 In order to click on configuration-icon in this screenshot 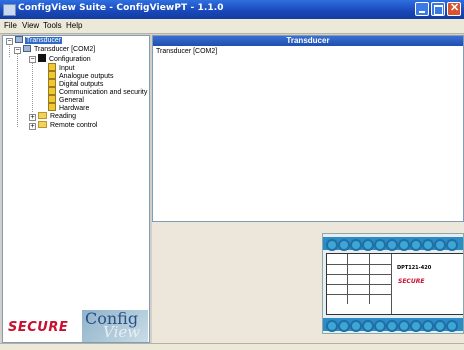, I will do `click(42, 58)`.